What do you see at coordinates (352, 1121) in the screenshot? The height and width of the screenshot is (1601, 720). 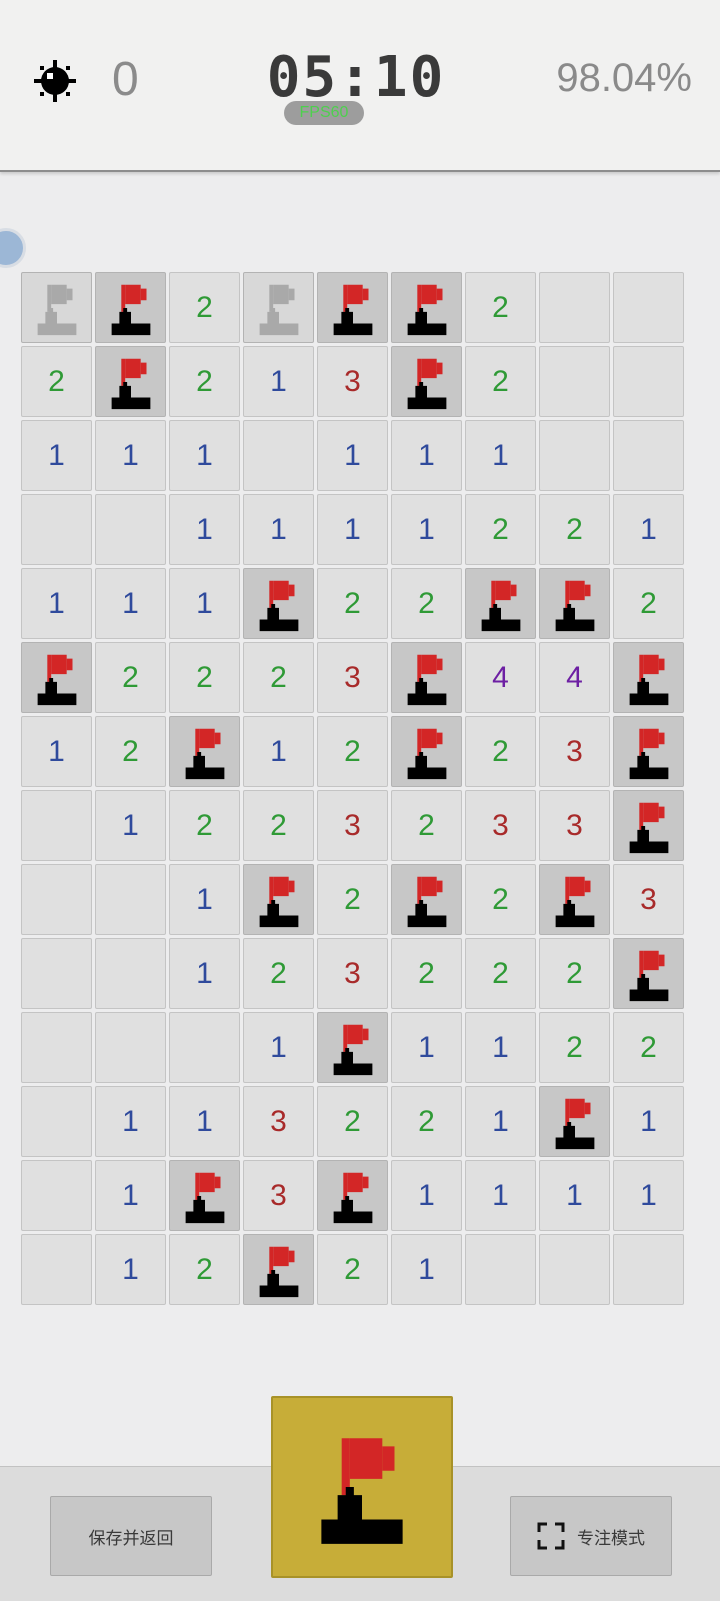 I see `board-cell-r12-c5: 2` at bounding box center [352, 1121].